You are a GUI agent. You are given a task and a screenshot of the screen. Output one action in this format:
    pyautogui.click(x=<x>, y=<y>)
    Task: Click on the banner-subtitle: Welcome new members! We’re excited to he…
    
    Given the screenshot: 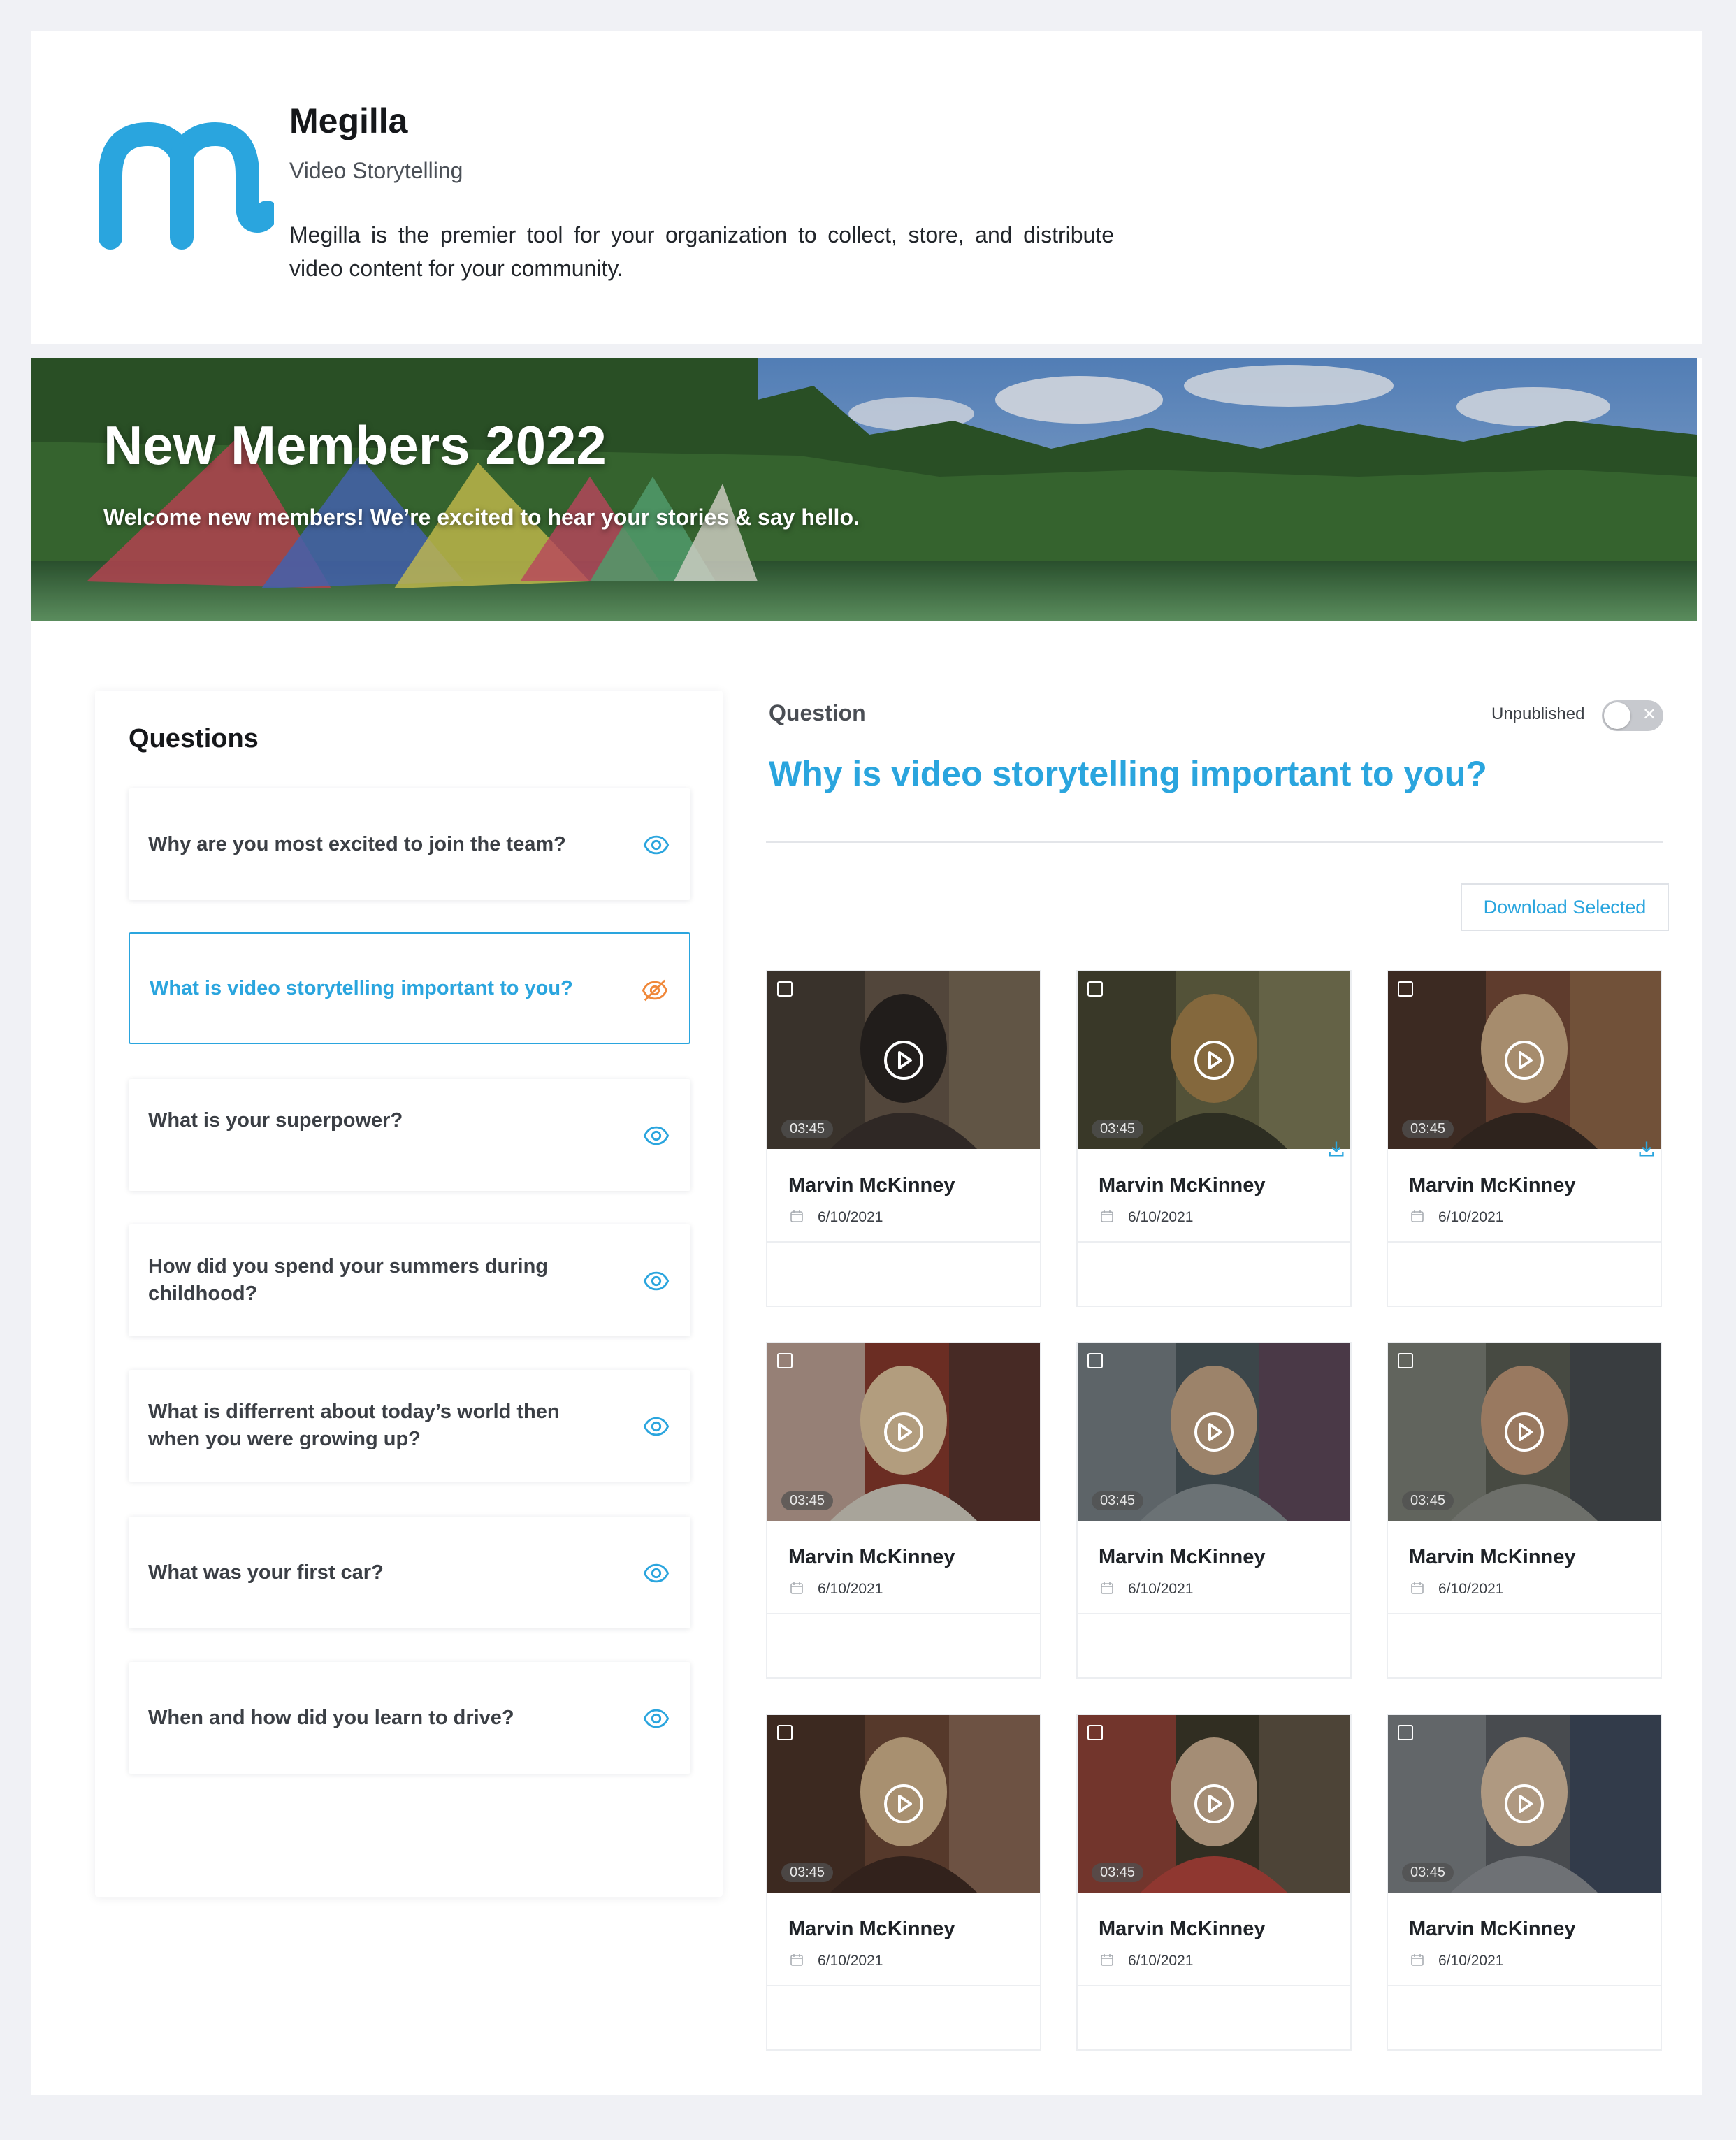 What is the action you would take?
    pyautogui.click(x=481, y=517)
    